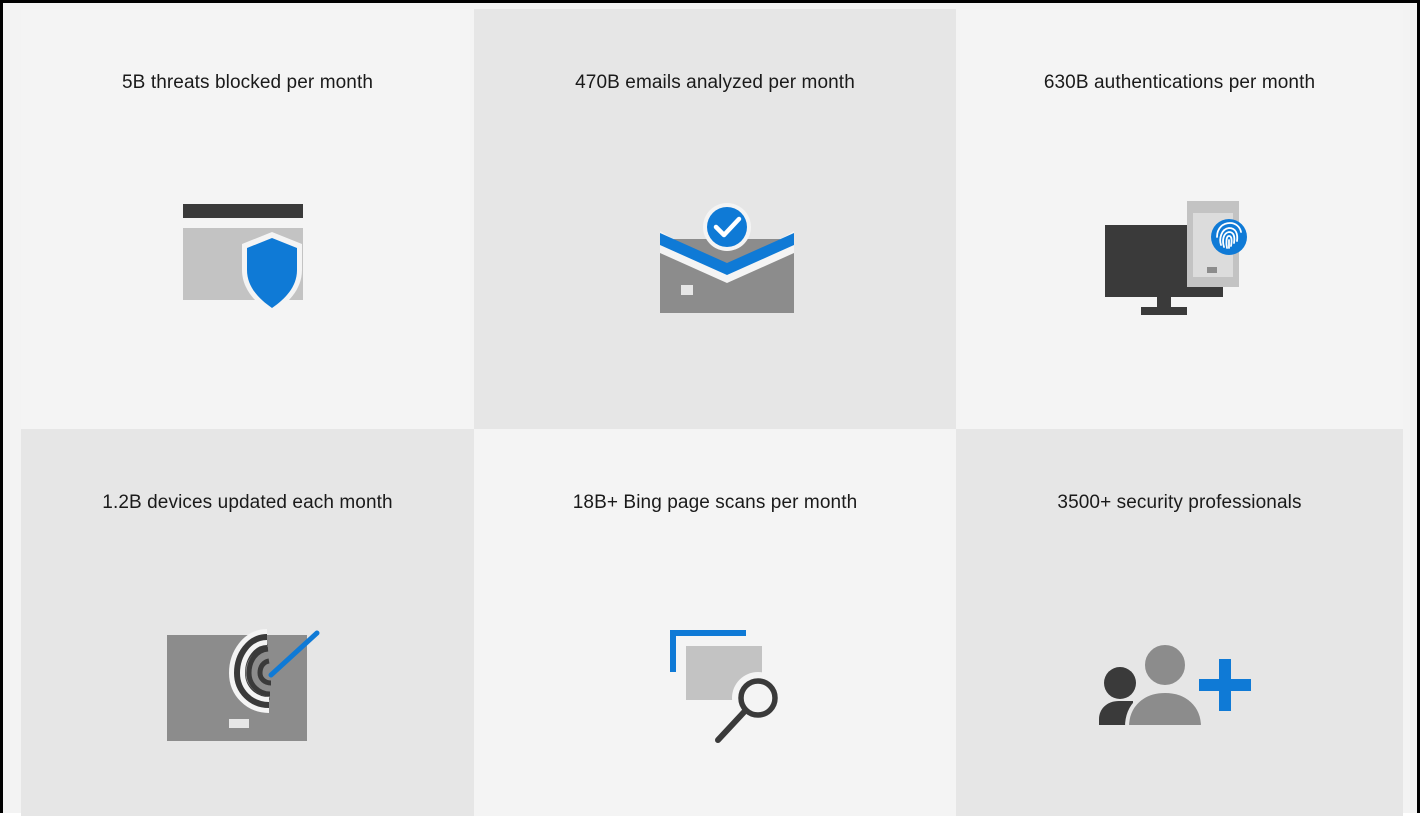 This screenshot has height=816, width=1420. What do you see at coordinates (1179, 82) in the screenshot?
I see `stat-title: 630B authentications per month` at bounding box center [1179, 82].